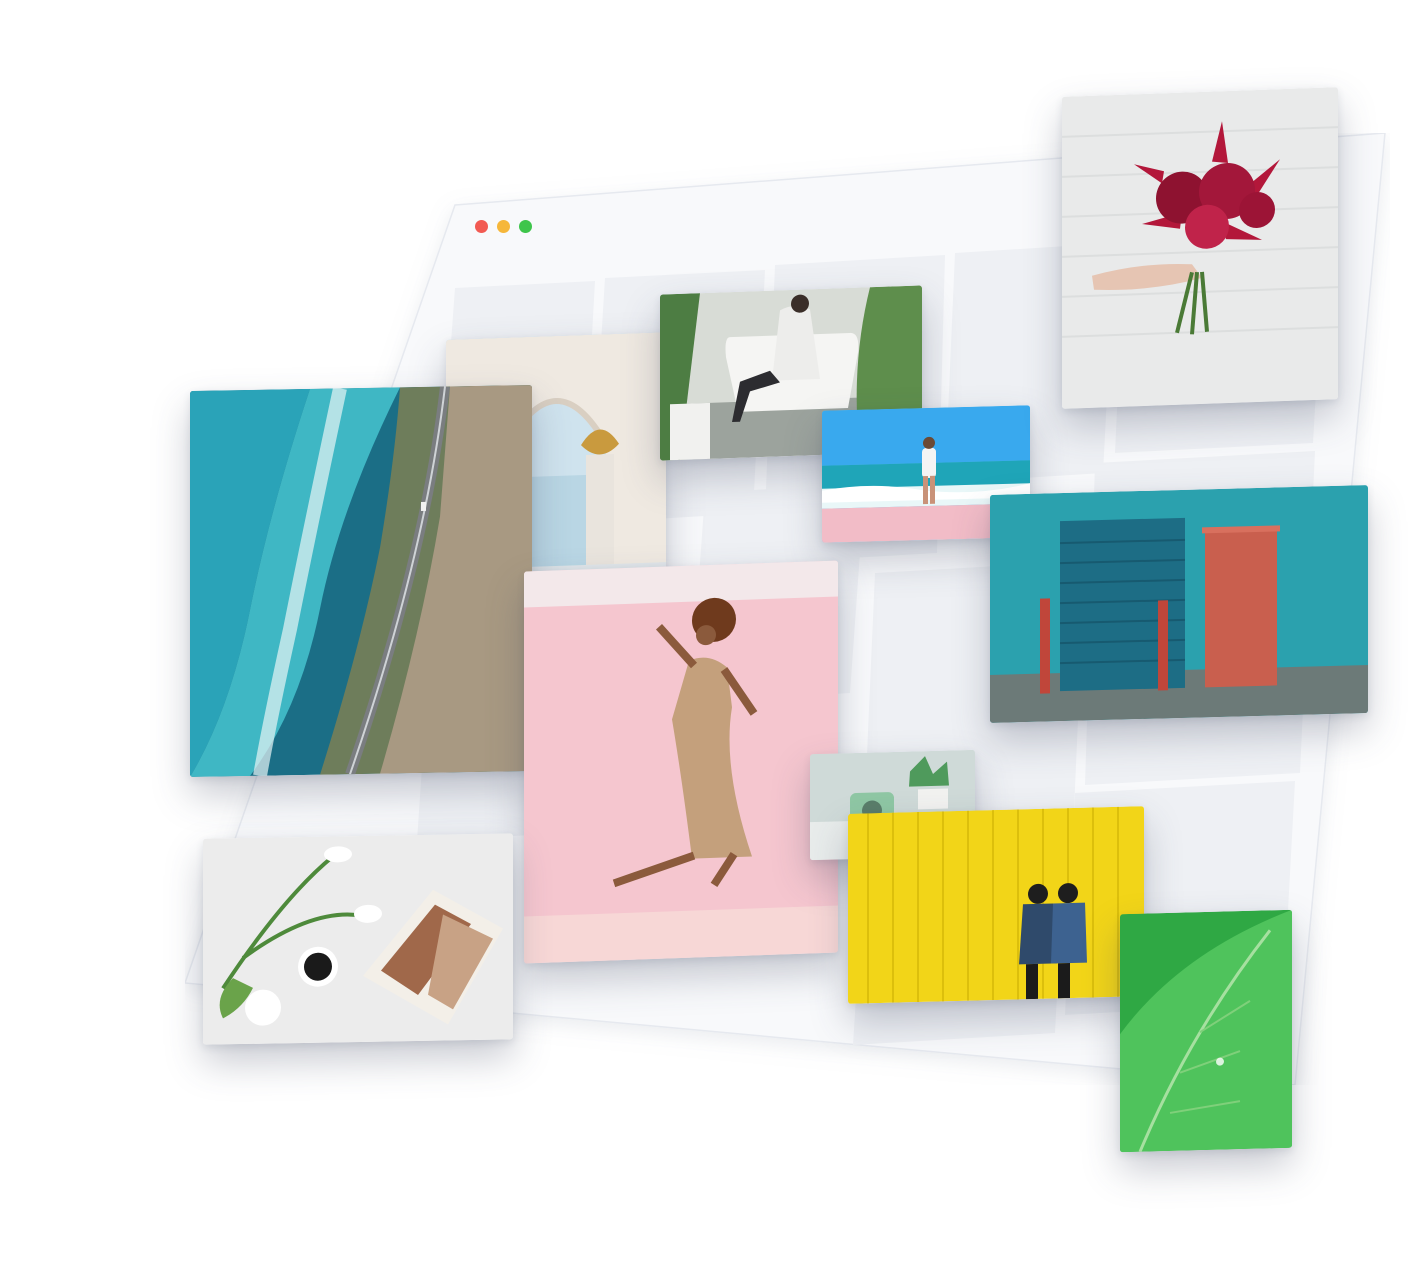  What do you see at coordinates (525, 226) in the screenshot?
I see `maximize-dot` at bounding box center [525, 226].